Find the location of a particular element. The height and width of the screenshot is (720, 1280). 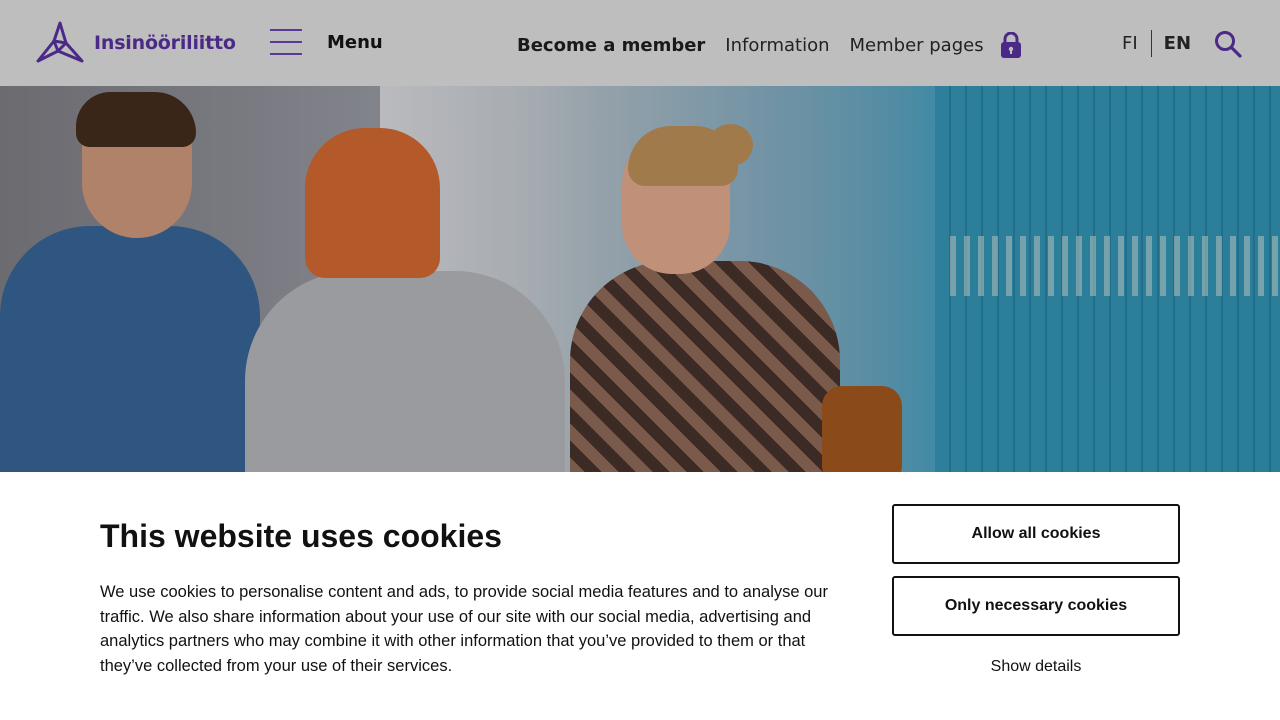

allow-all-cookies-button: Allow all cookies is located at coordinates (1036, 534).